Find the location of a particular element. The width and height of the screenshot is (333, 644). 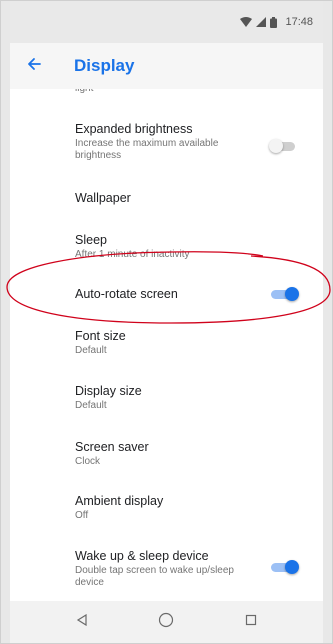

wifi-icon is located at coordinates (246, 22).